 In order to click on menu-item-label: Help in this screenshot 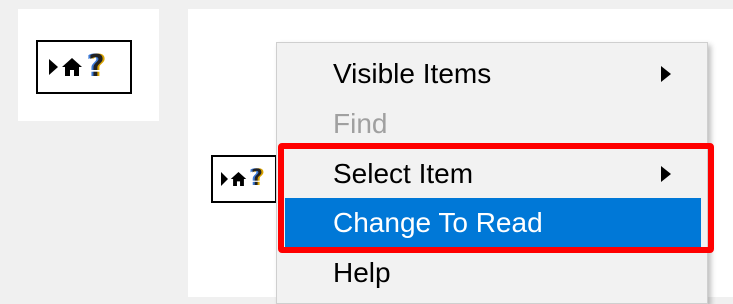, I will do `click(362, 272)`.